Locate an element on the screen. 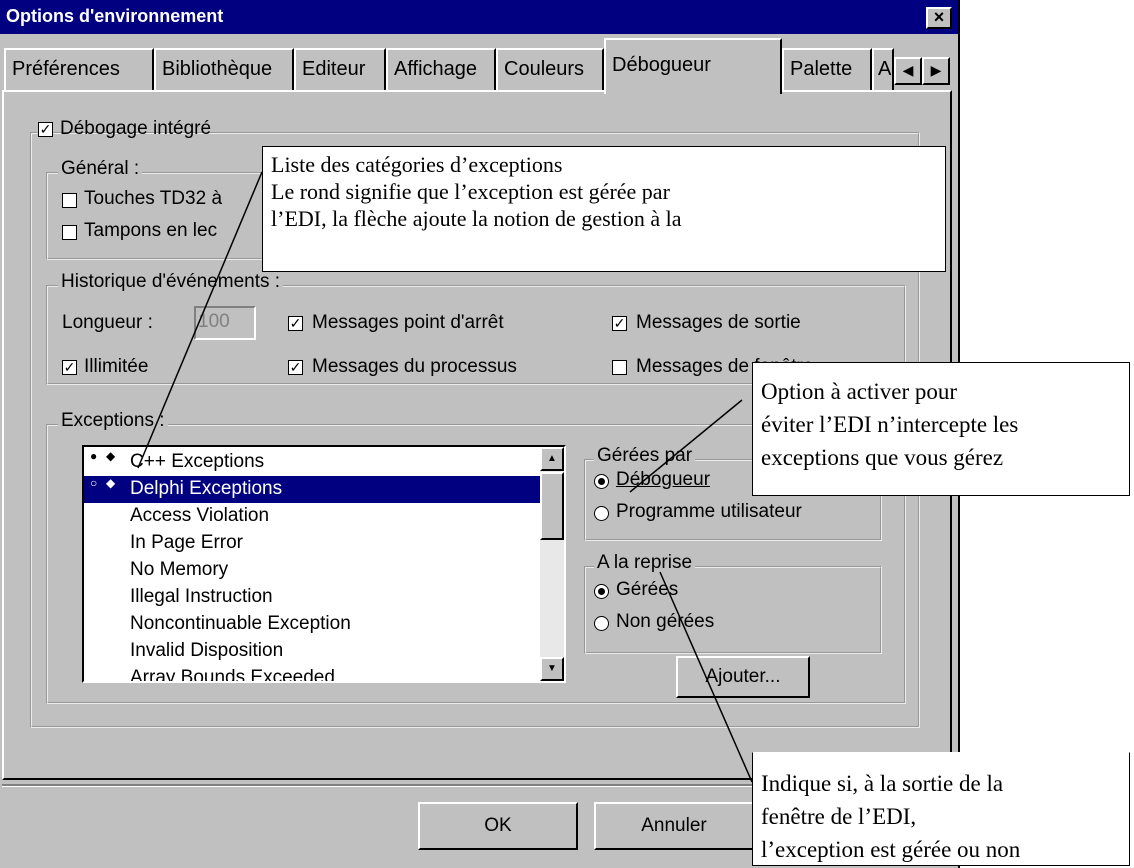  resume-leader-line is located at coordinates (706, 677).